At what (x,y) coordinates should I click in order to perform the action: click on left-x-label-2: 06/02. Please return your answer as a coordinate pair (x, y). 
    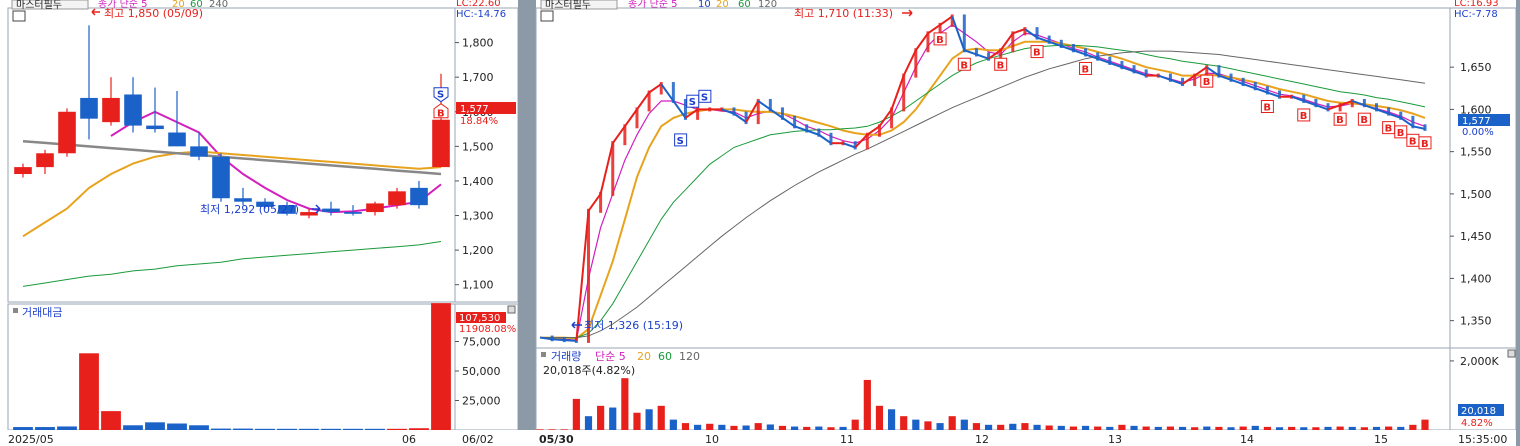
    Looking at the image, I should click on (478, 439).